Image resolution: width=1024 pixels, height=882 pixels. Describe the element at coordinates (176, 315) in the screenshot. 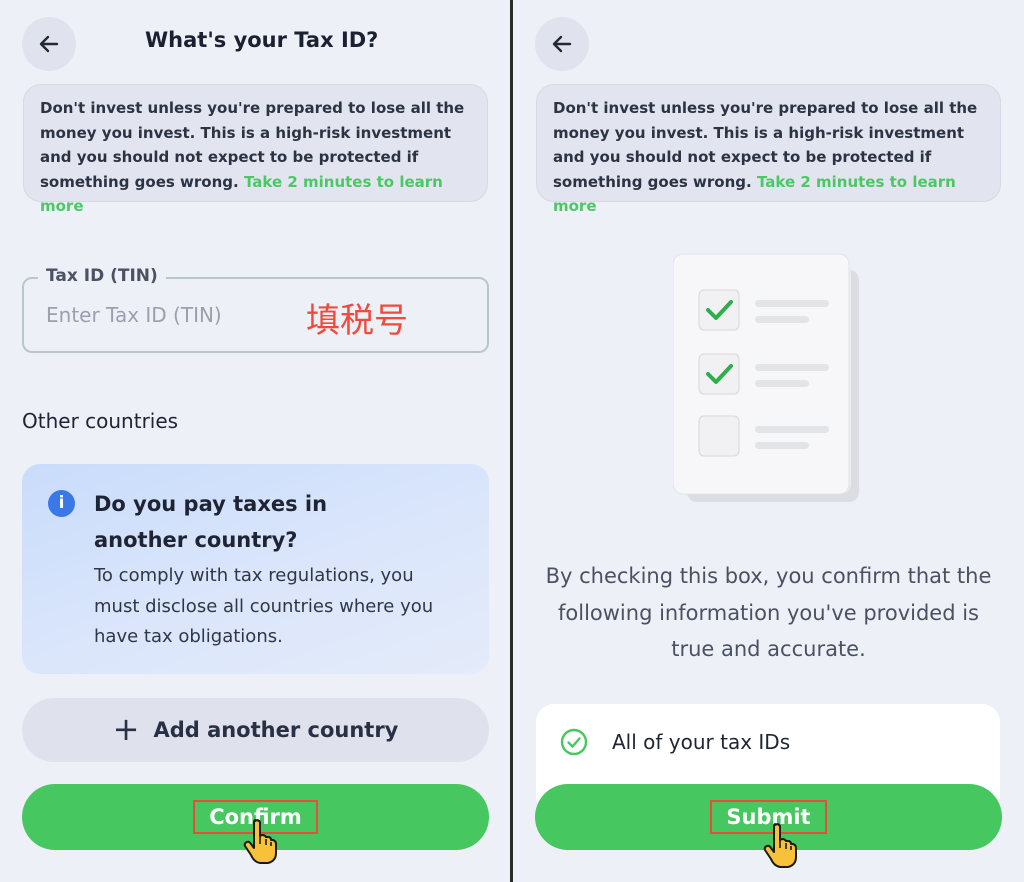

I see `tax-id-input` at that location.